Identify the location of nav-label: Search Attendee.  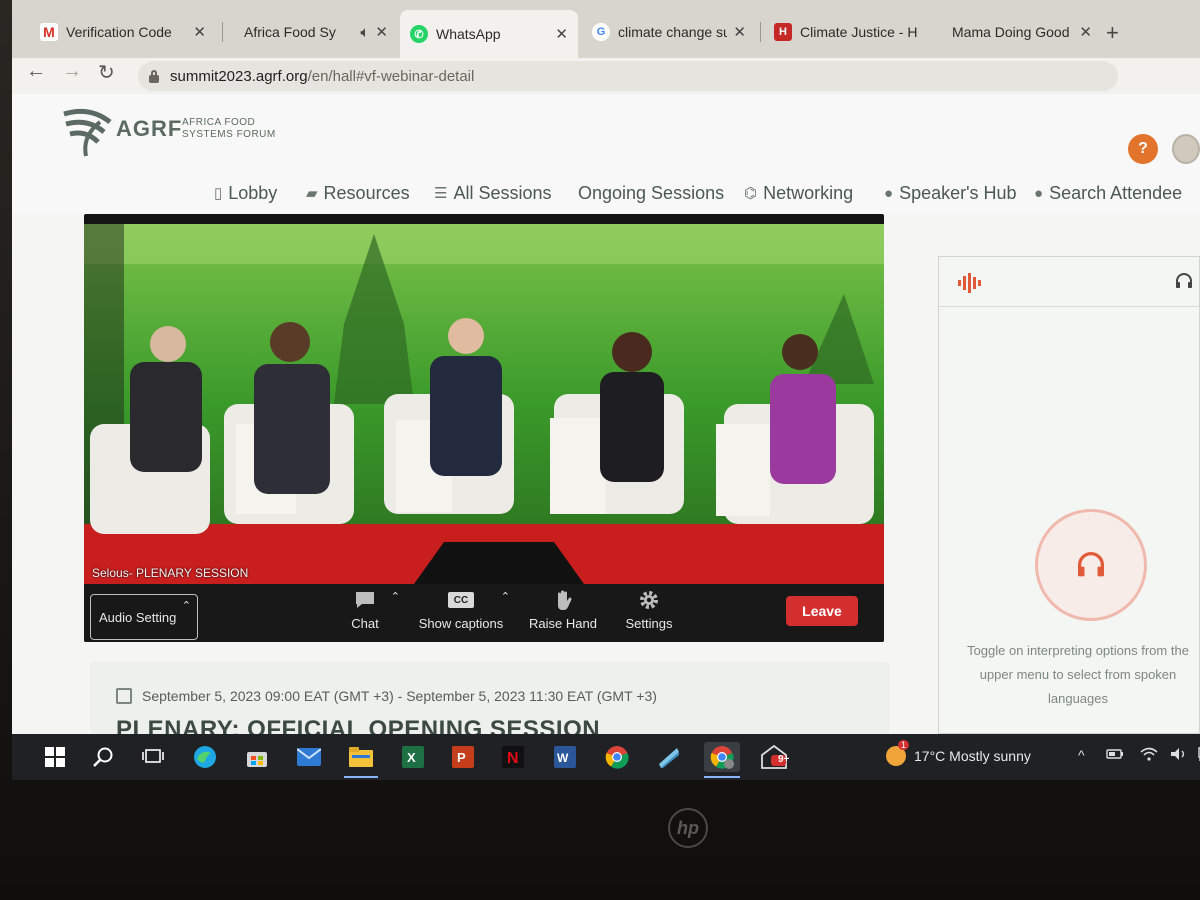
(1116, 192).